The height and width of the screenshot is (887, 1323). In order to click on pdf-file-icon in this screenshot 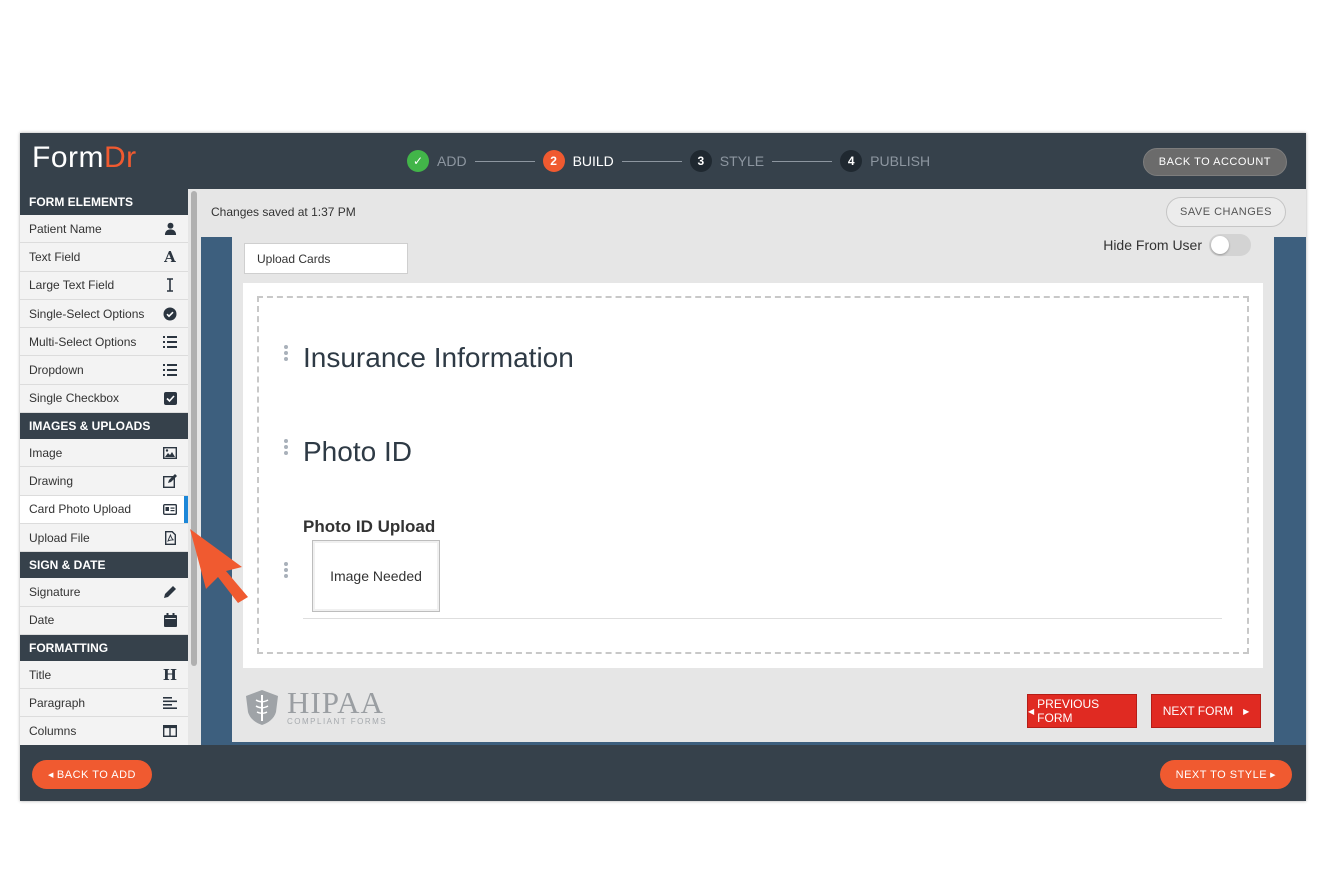, I will do `click(170, 537)`.